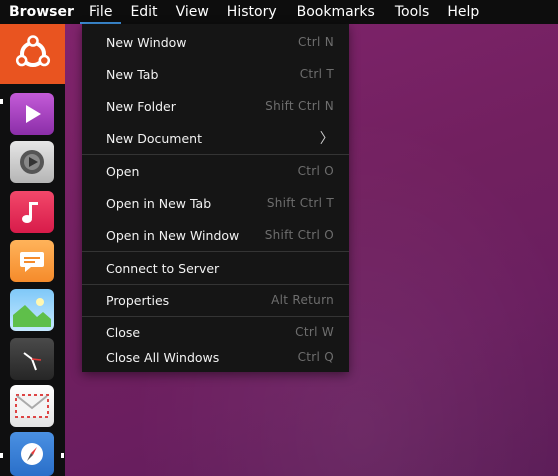 The image size is (558, 476). I want to click on entry-label: Connect to Server, so click(163, 268).